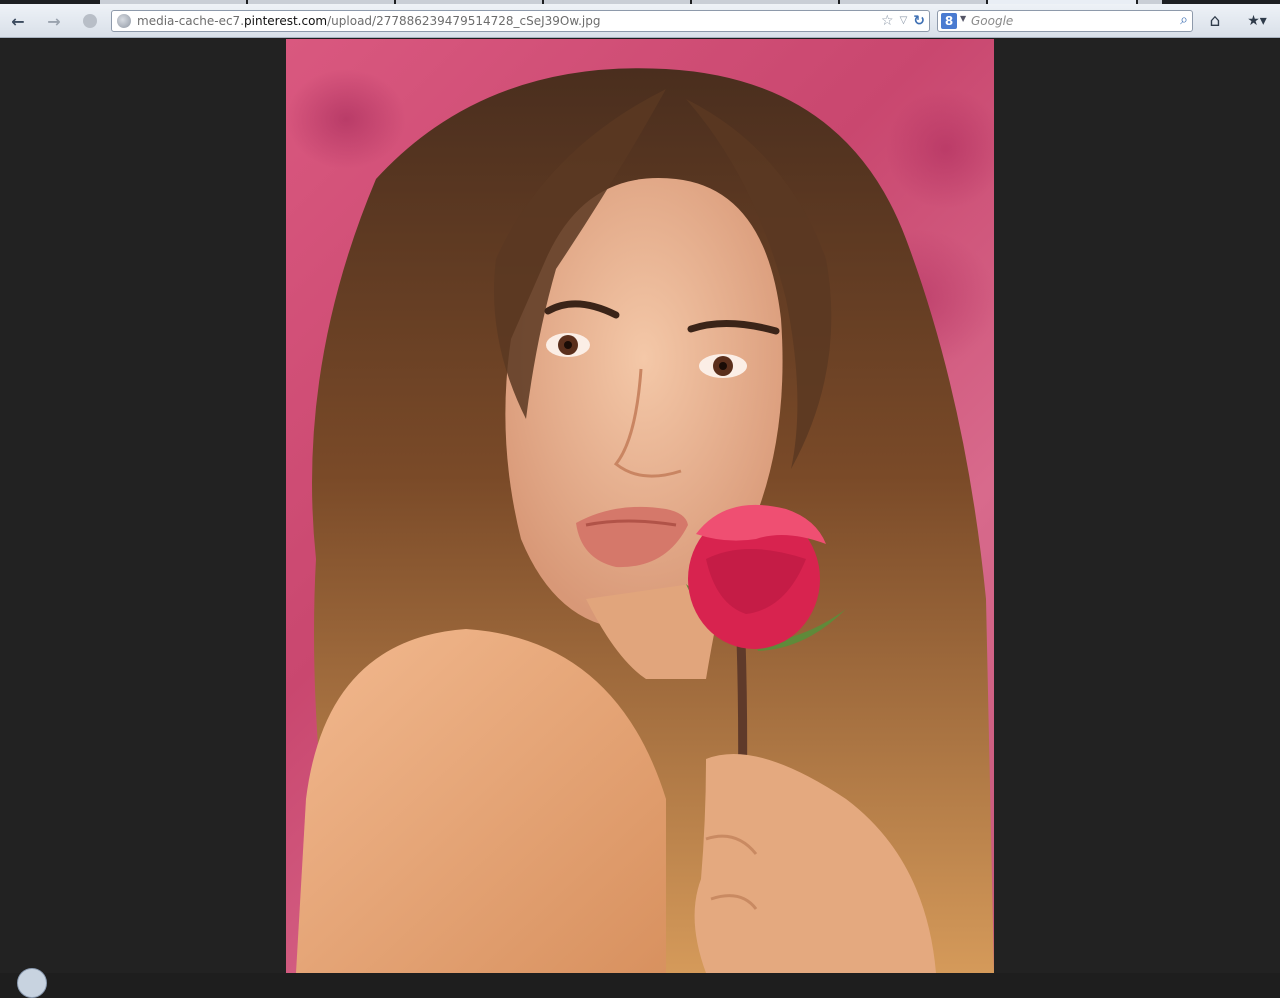 Image resolution: width=1280 pixels, height=998 pixels. I want to click on url-path: /upload/277886239479514728_cSeJ39Ow.jpg, so click(464, 21).